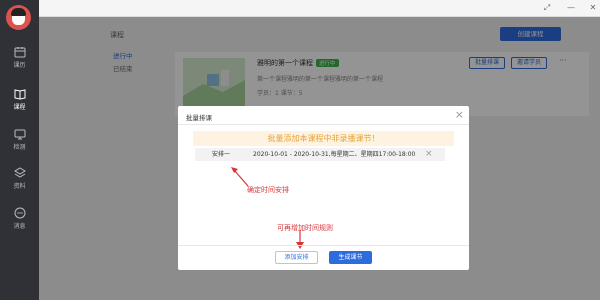 The width and height of the screenshot is (600, 300). I want to click on nav-item-check: 检测, so click(19, 141).